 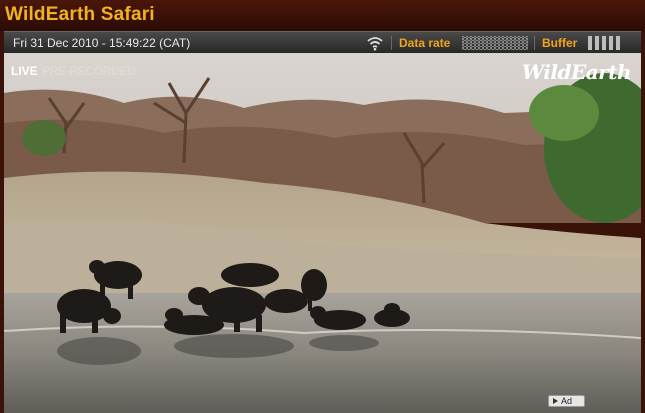 I want to click on app-title: WildEarth Safari, so click(x=80, y=14).